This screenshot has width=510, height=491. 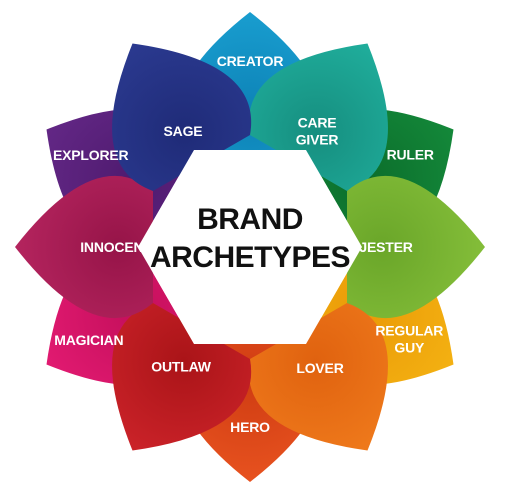 I want to click on label-magician: MAGICIAN, so click(x=88, y=340).